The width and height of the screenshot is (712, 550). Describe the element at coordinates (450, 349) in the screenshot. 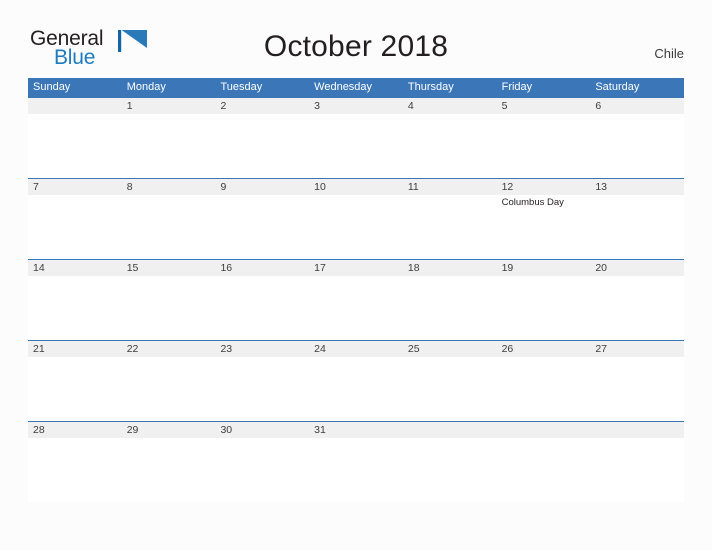

I see `day-number: 25` at that location.